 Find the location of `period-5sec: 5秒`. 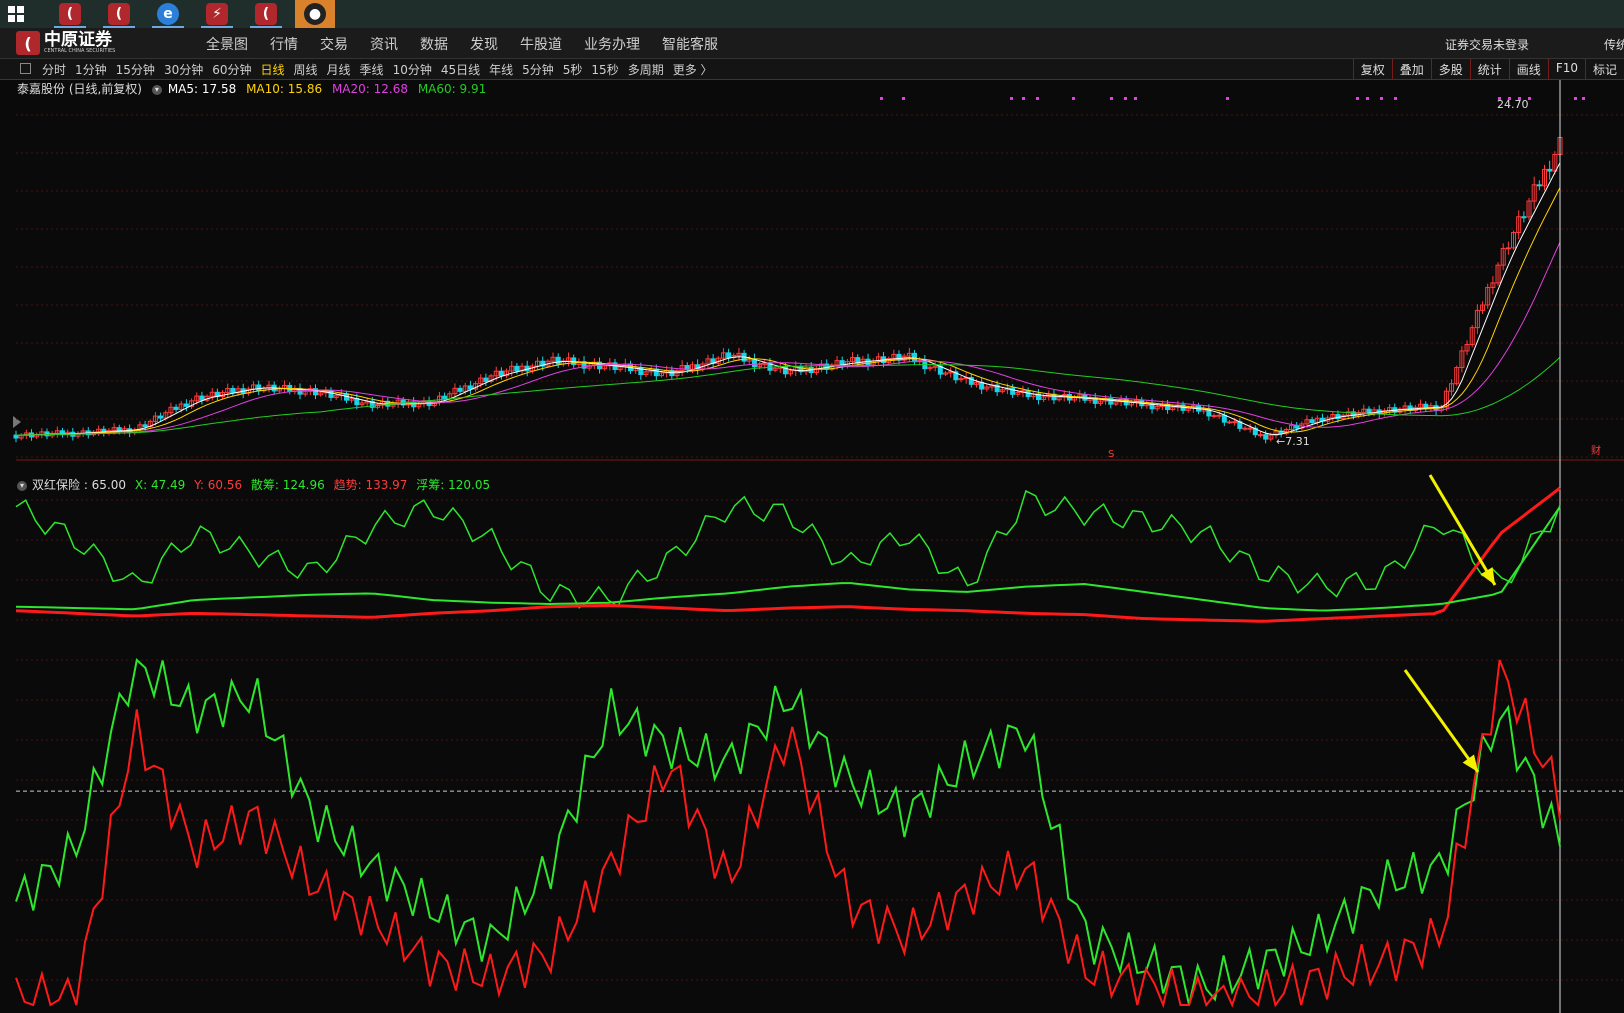

period-5sec: 5秒 is located at coordinates (573, 69).